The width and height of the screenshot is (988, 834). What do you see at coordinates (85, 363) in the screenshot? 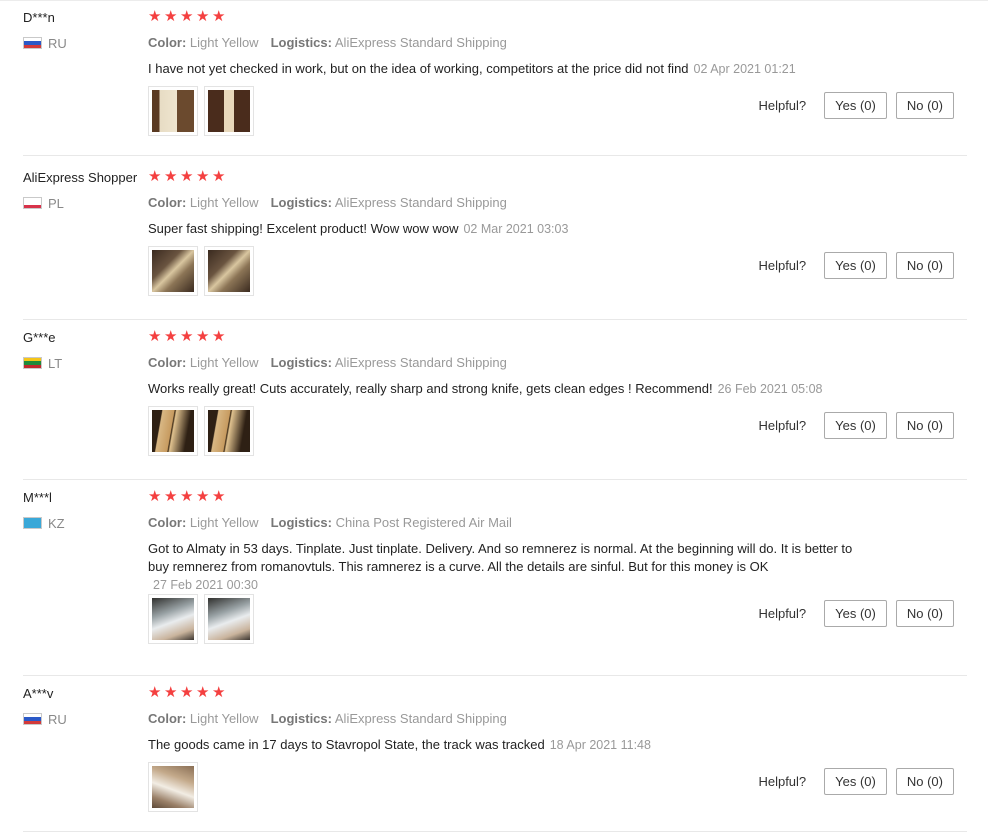
I see `reviewer-country: LT` at bounding box center [85, 363].